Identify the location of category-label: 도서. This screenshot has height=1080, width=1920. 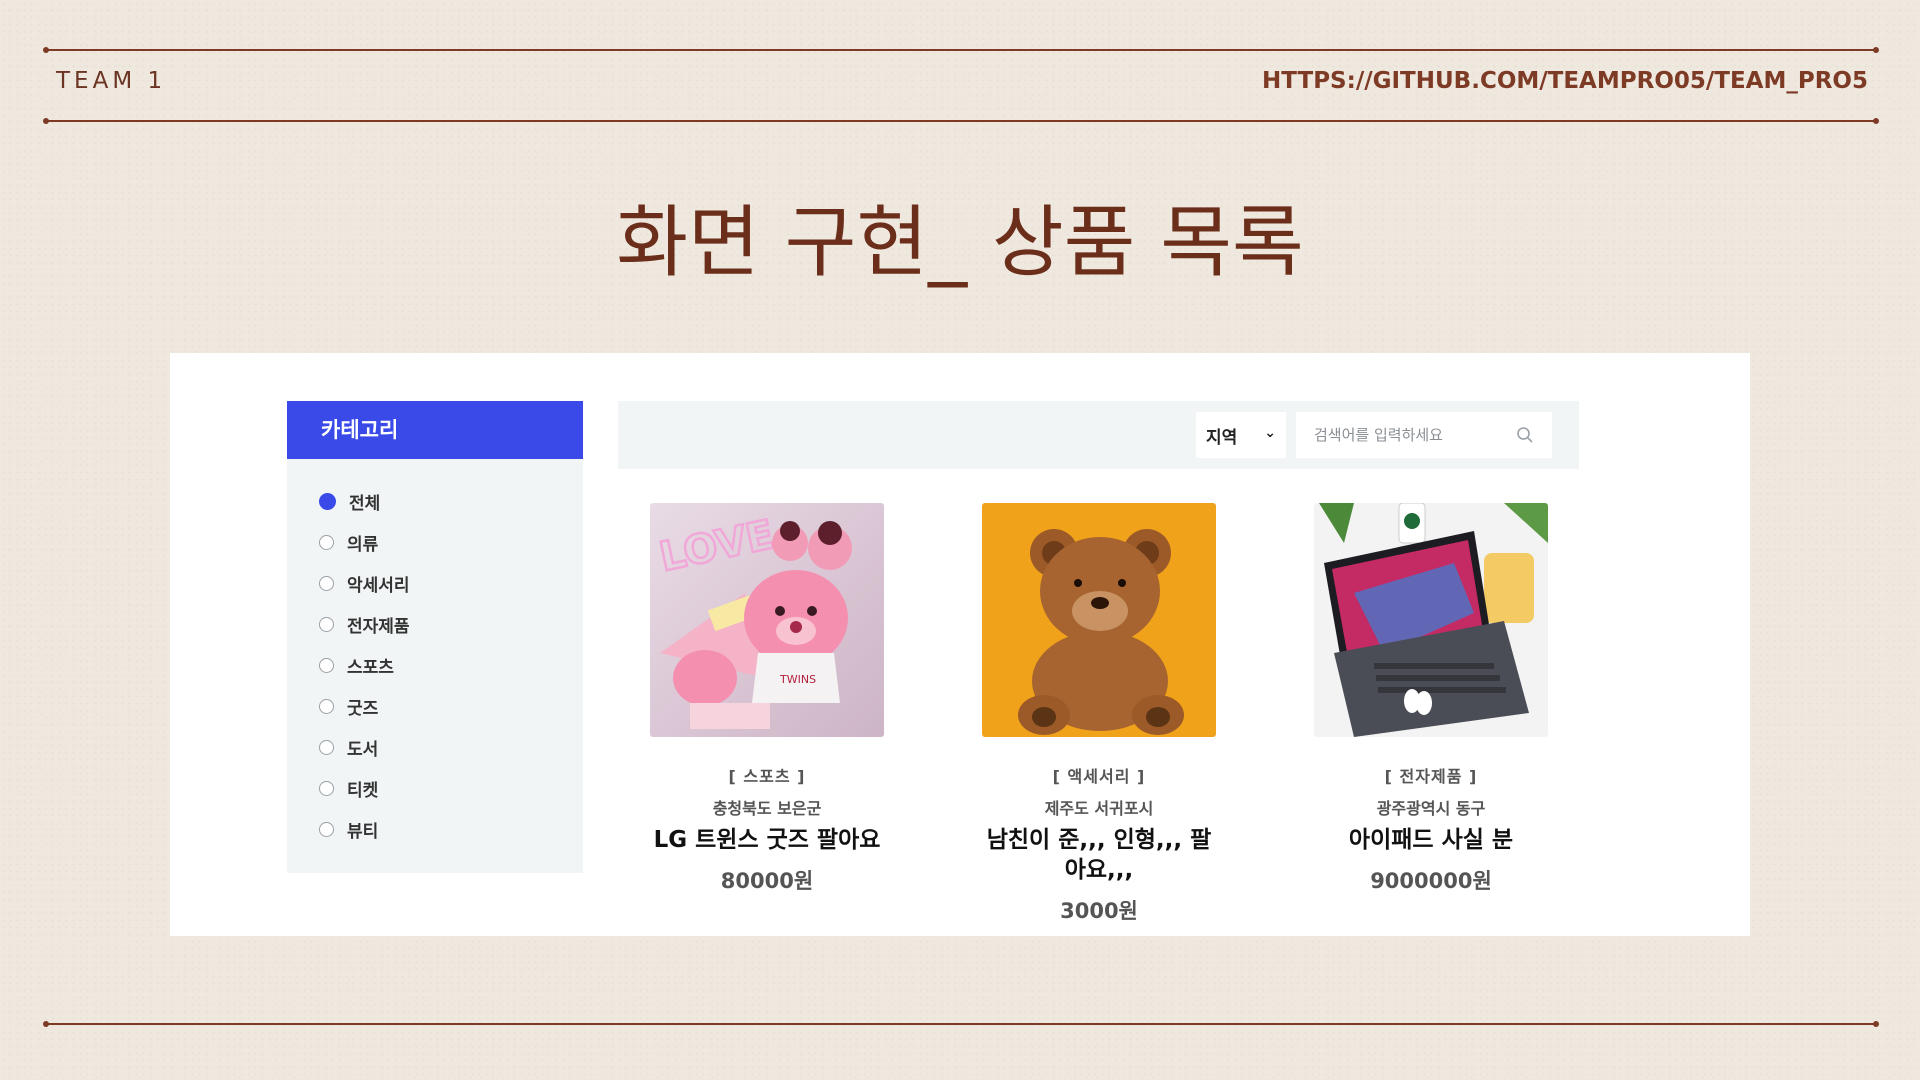
(363, 750).